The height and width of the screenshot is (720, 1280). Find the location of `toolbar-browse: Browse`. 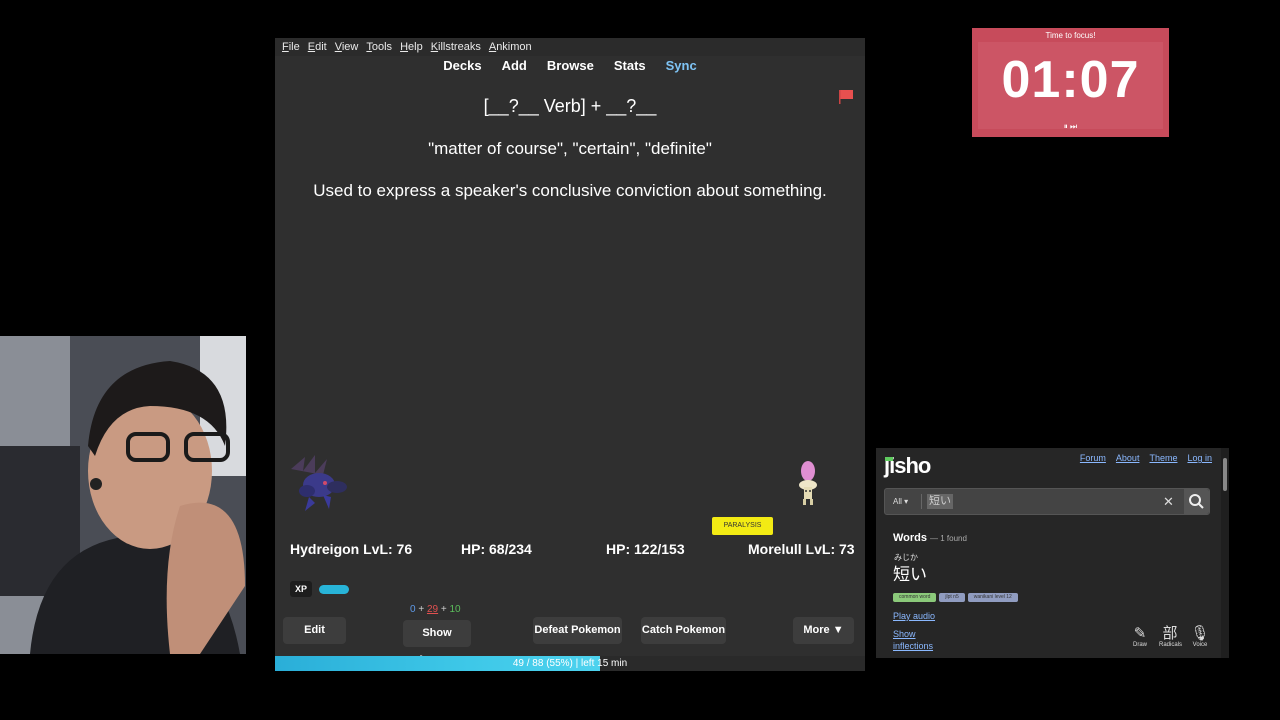

toolbar-browse: Browse is located at coordinates (570, 68).